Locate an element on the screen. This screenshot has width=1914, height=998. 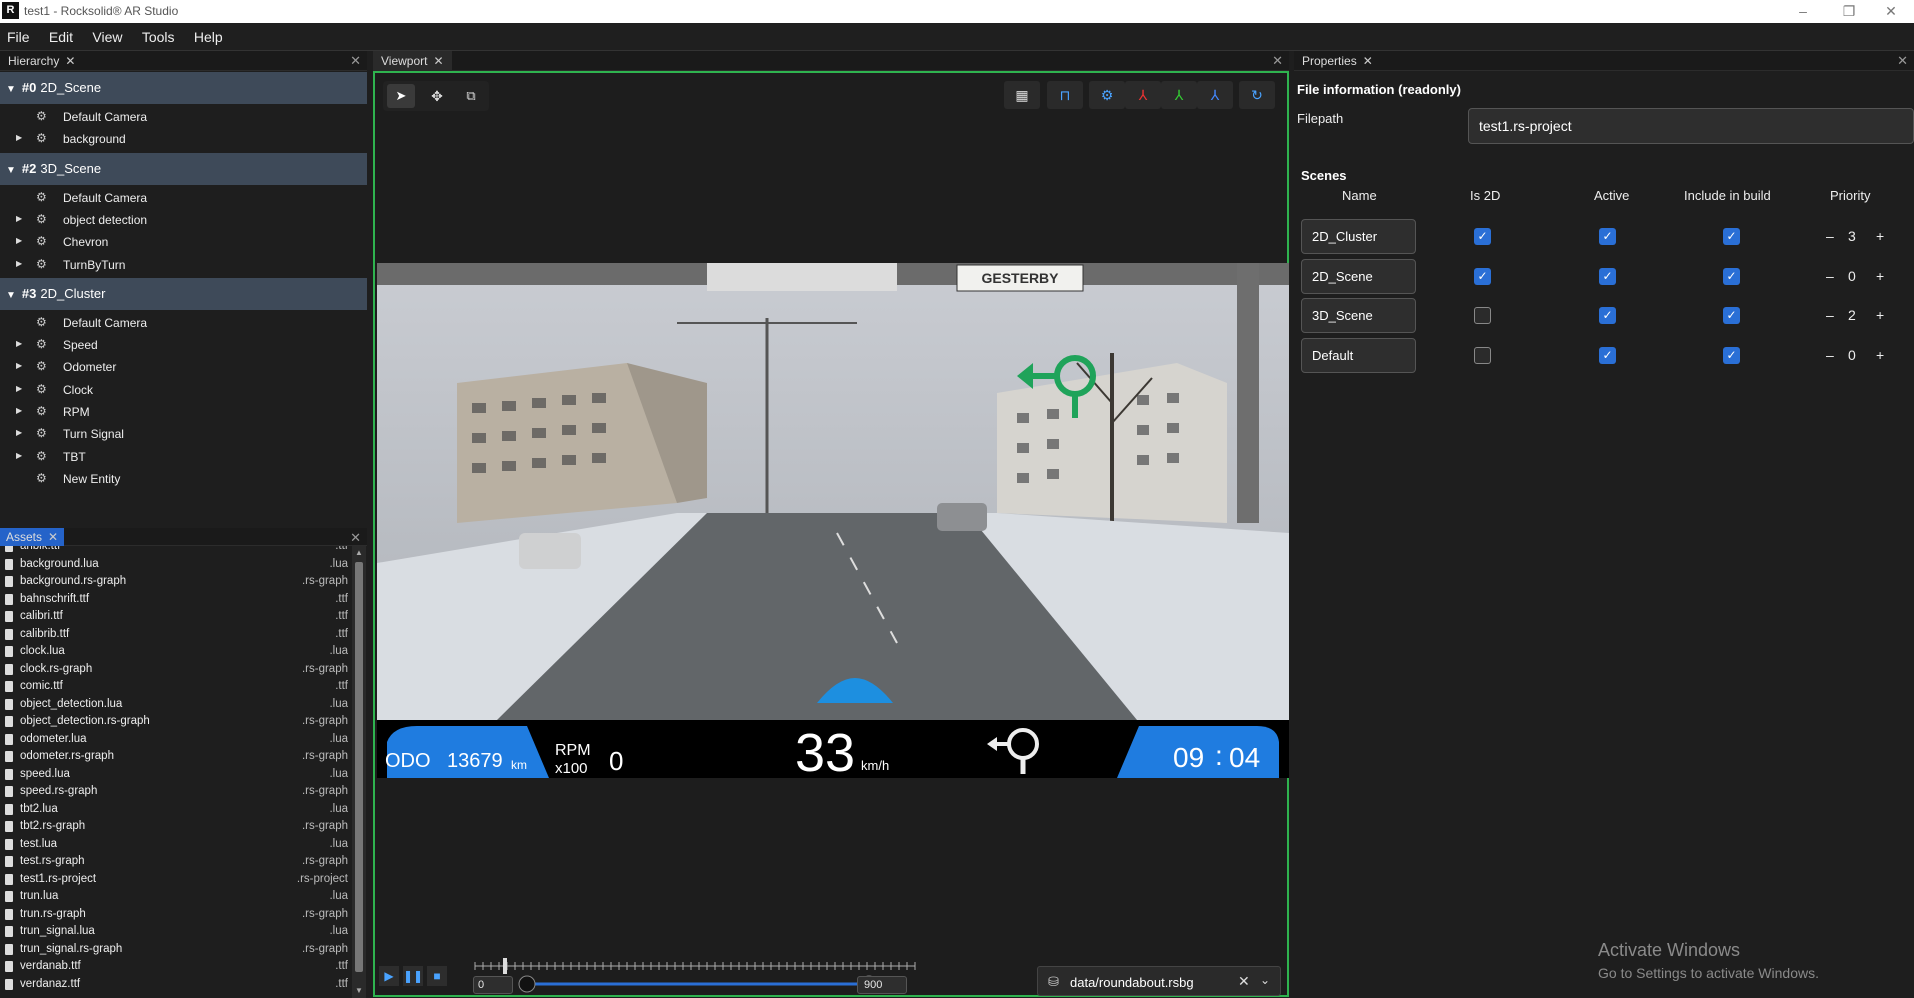
stop-icon: ■ is located at coordinates (437, 976).